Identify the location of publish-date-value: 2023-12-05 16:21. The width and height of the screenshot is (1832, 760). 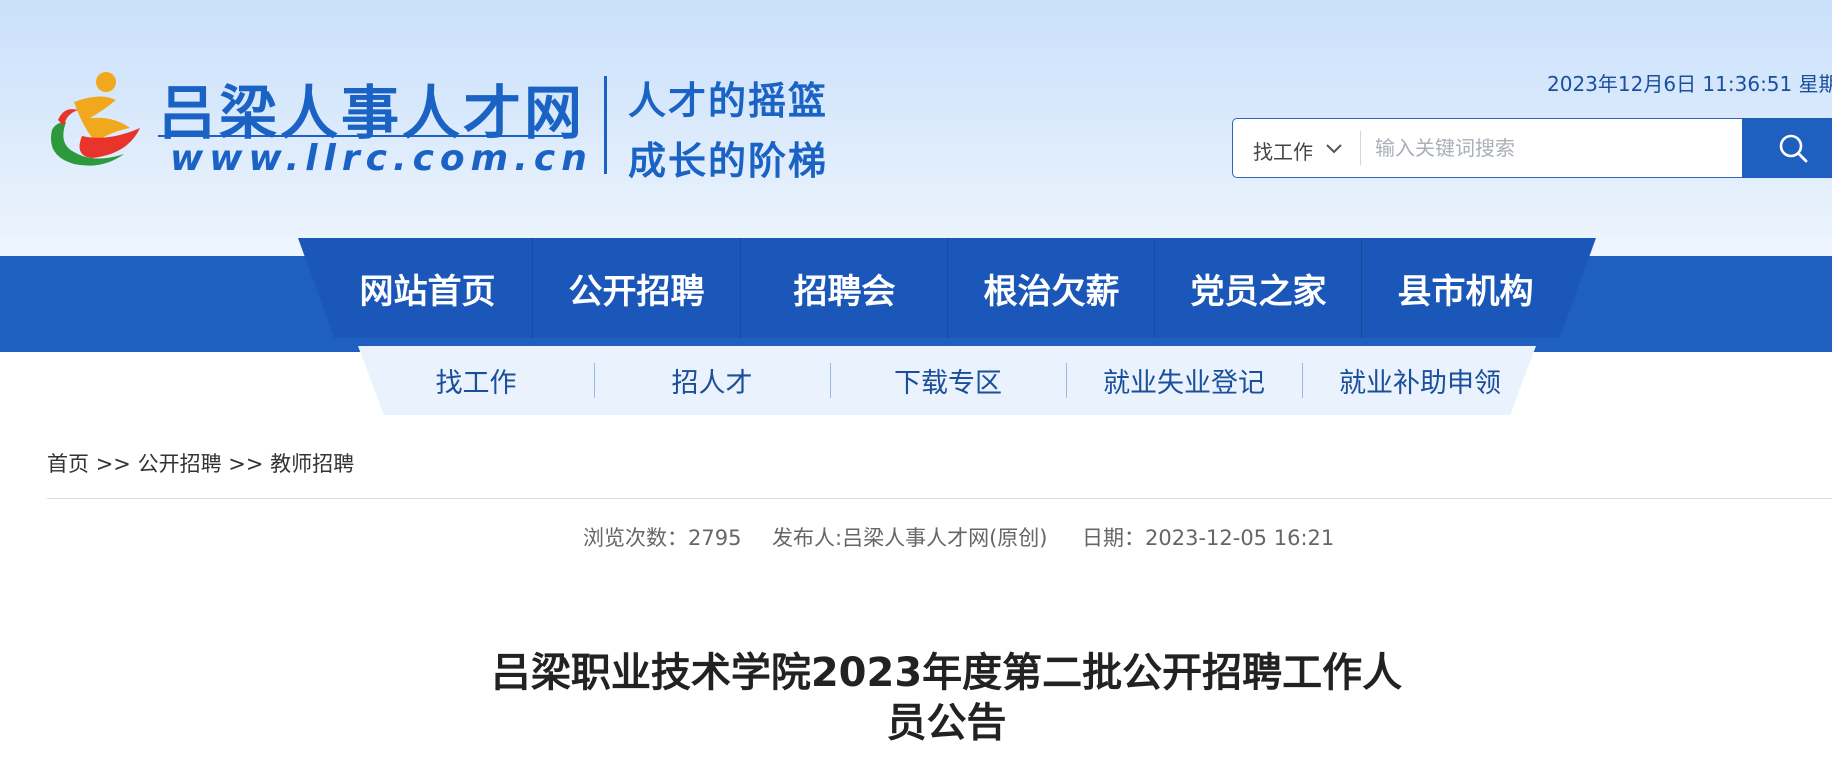
(1240, 538).